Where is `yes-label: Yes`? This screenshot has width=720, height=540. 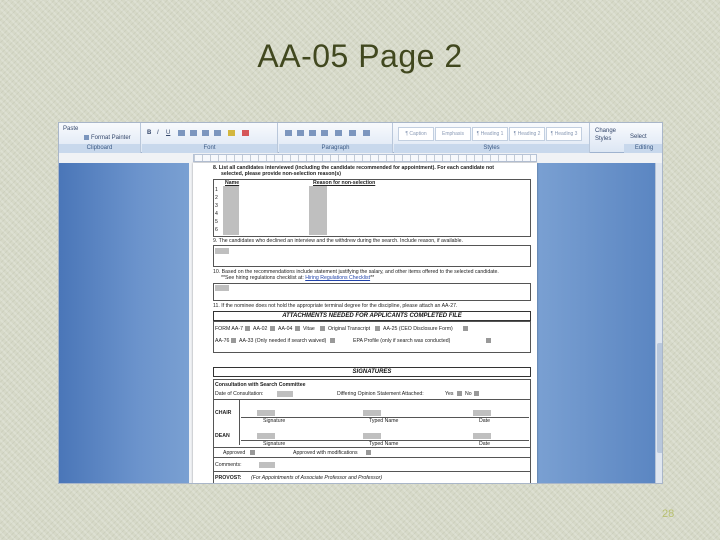 yes-label: Yes is located at coordinates (449, 394).